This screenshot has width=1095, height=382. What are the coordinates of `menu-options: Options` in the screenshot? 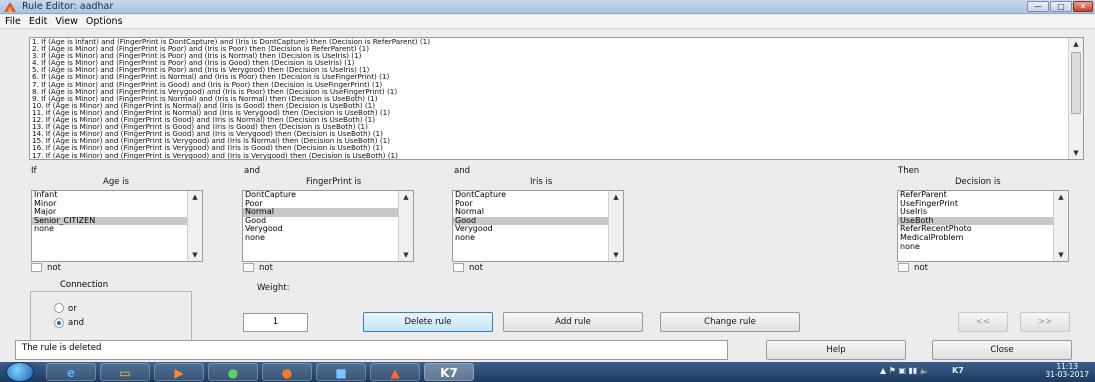 It's located at (103, 21).